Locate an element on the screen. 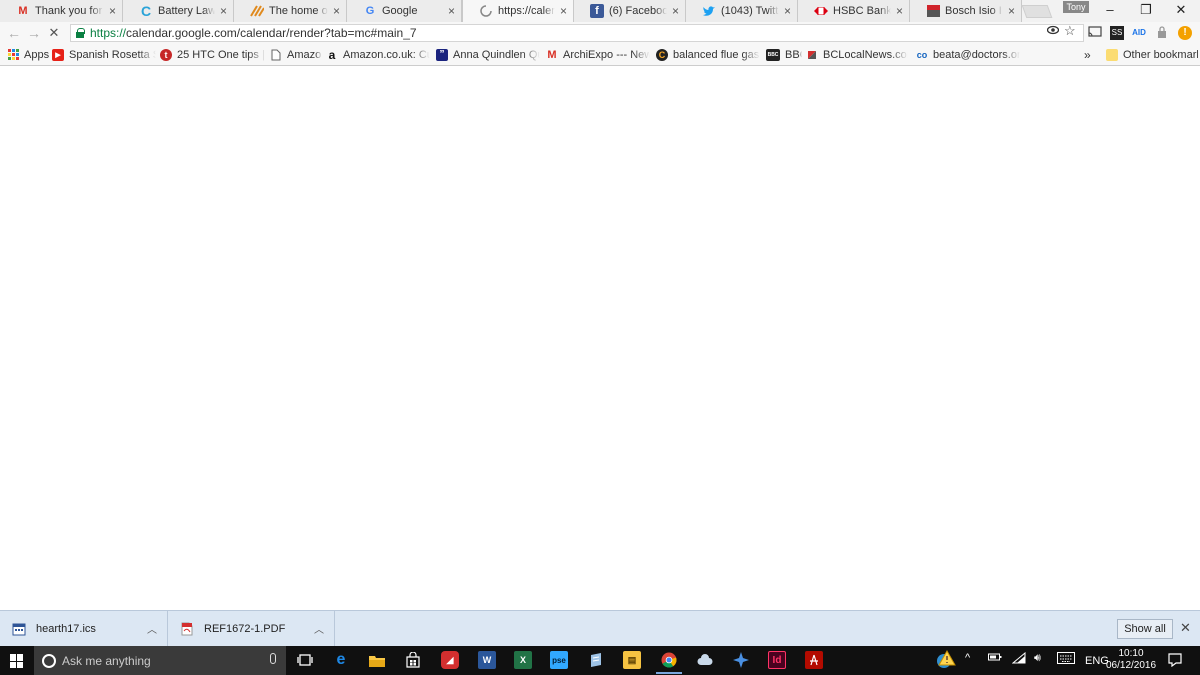 Image resolution: width=1200 pixels, height=675 pixels. sticky-app-icon: ▤ is located at coordinates (632, 660).